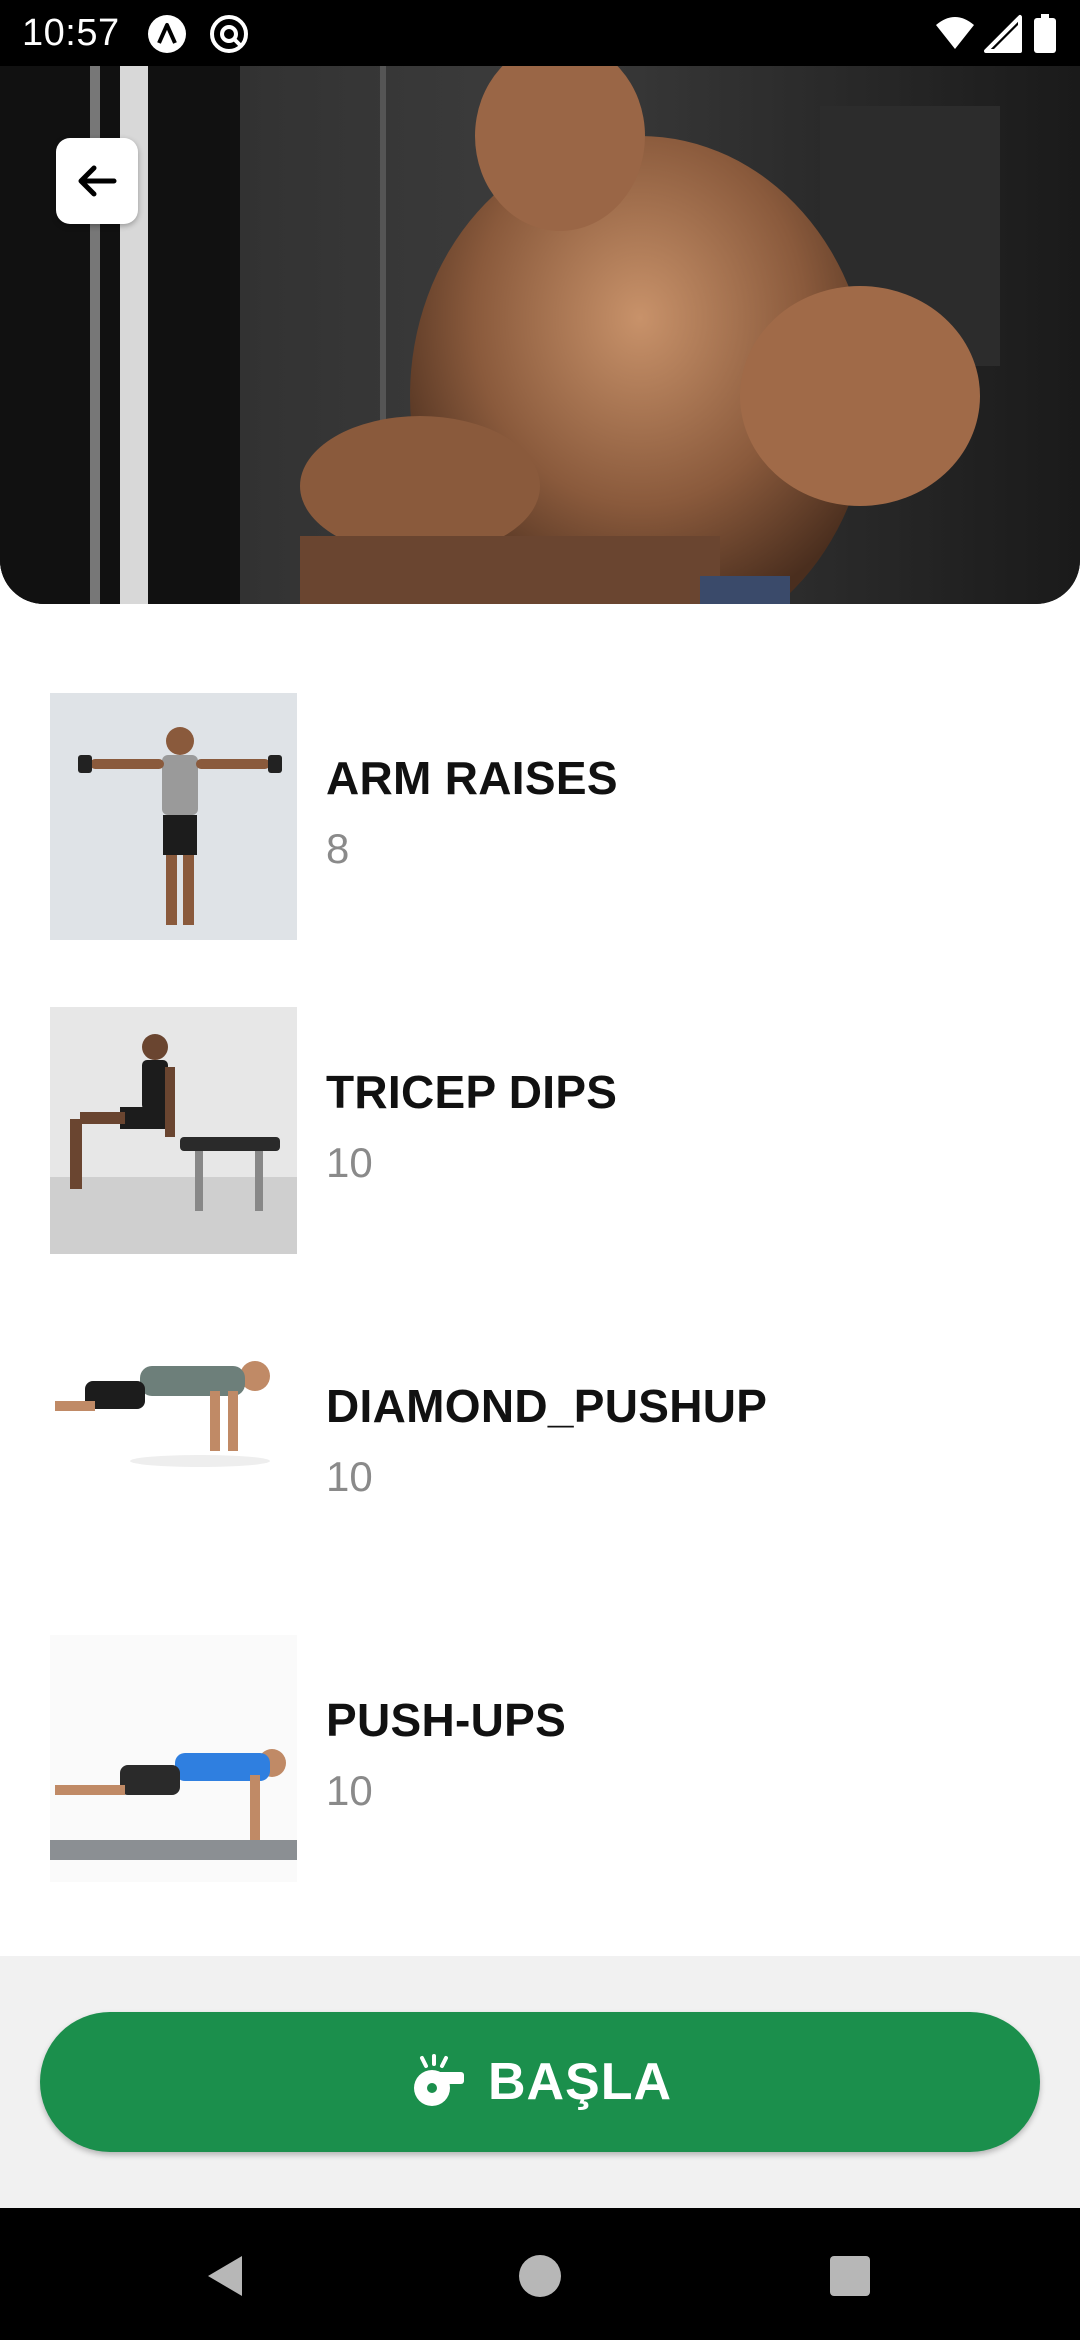 This screenshot has width=1080, height=2340. I want to click on signal-icon, so click(1003, 34).